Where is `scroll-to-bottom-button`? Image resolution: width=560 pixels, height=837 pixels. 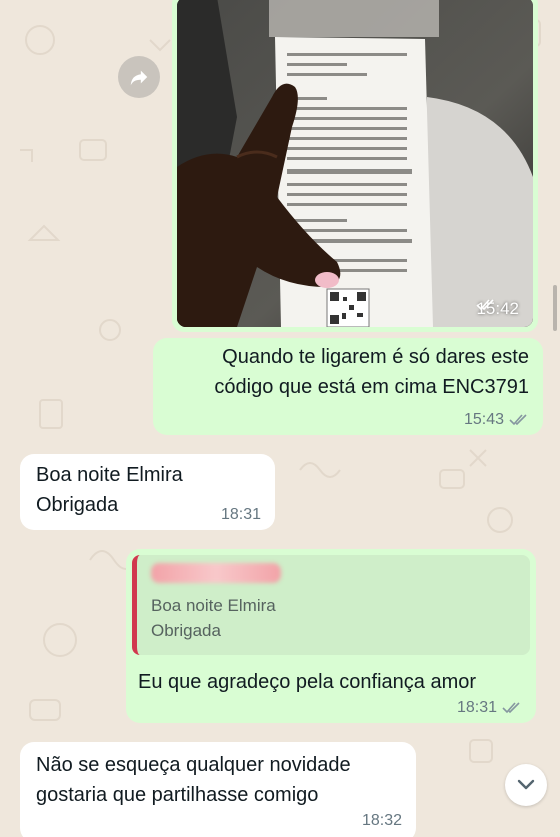
scroll-to-bottom-button is located at coordinates (526, 785).